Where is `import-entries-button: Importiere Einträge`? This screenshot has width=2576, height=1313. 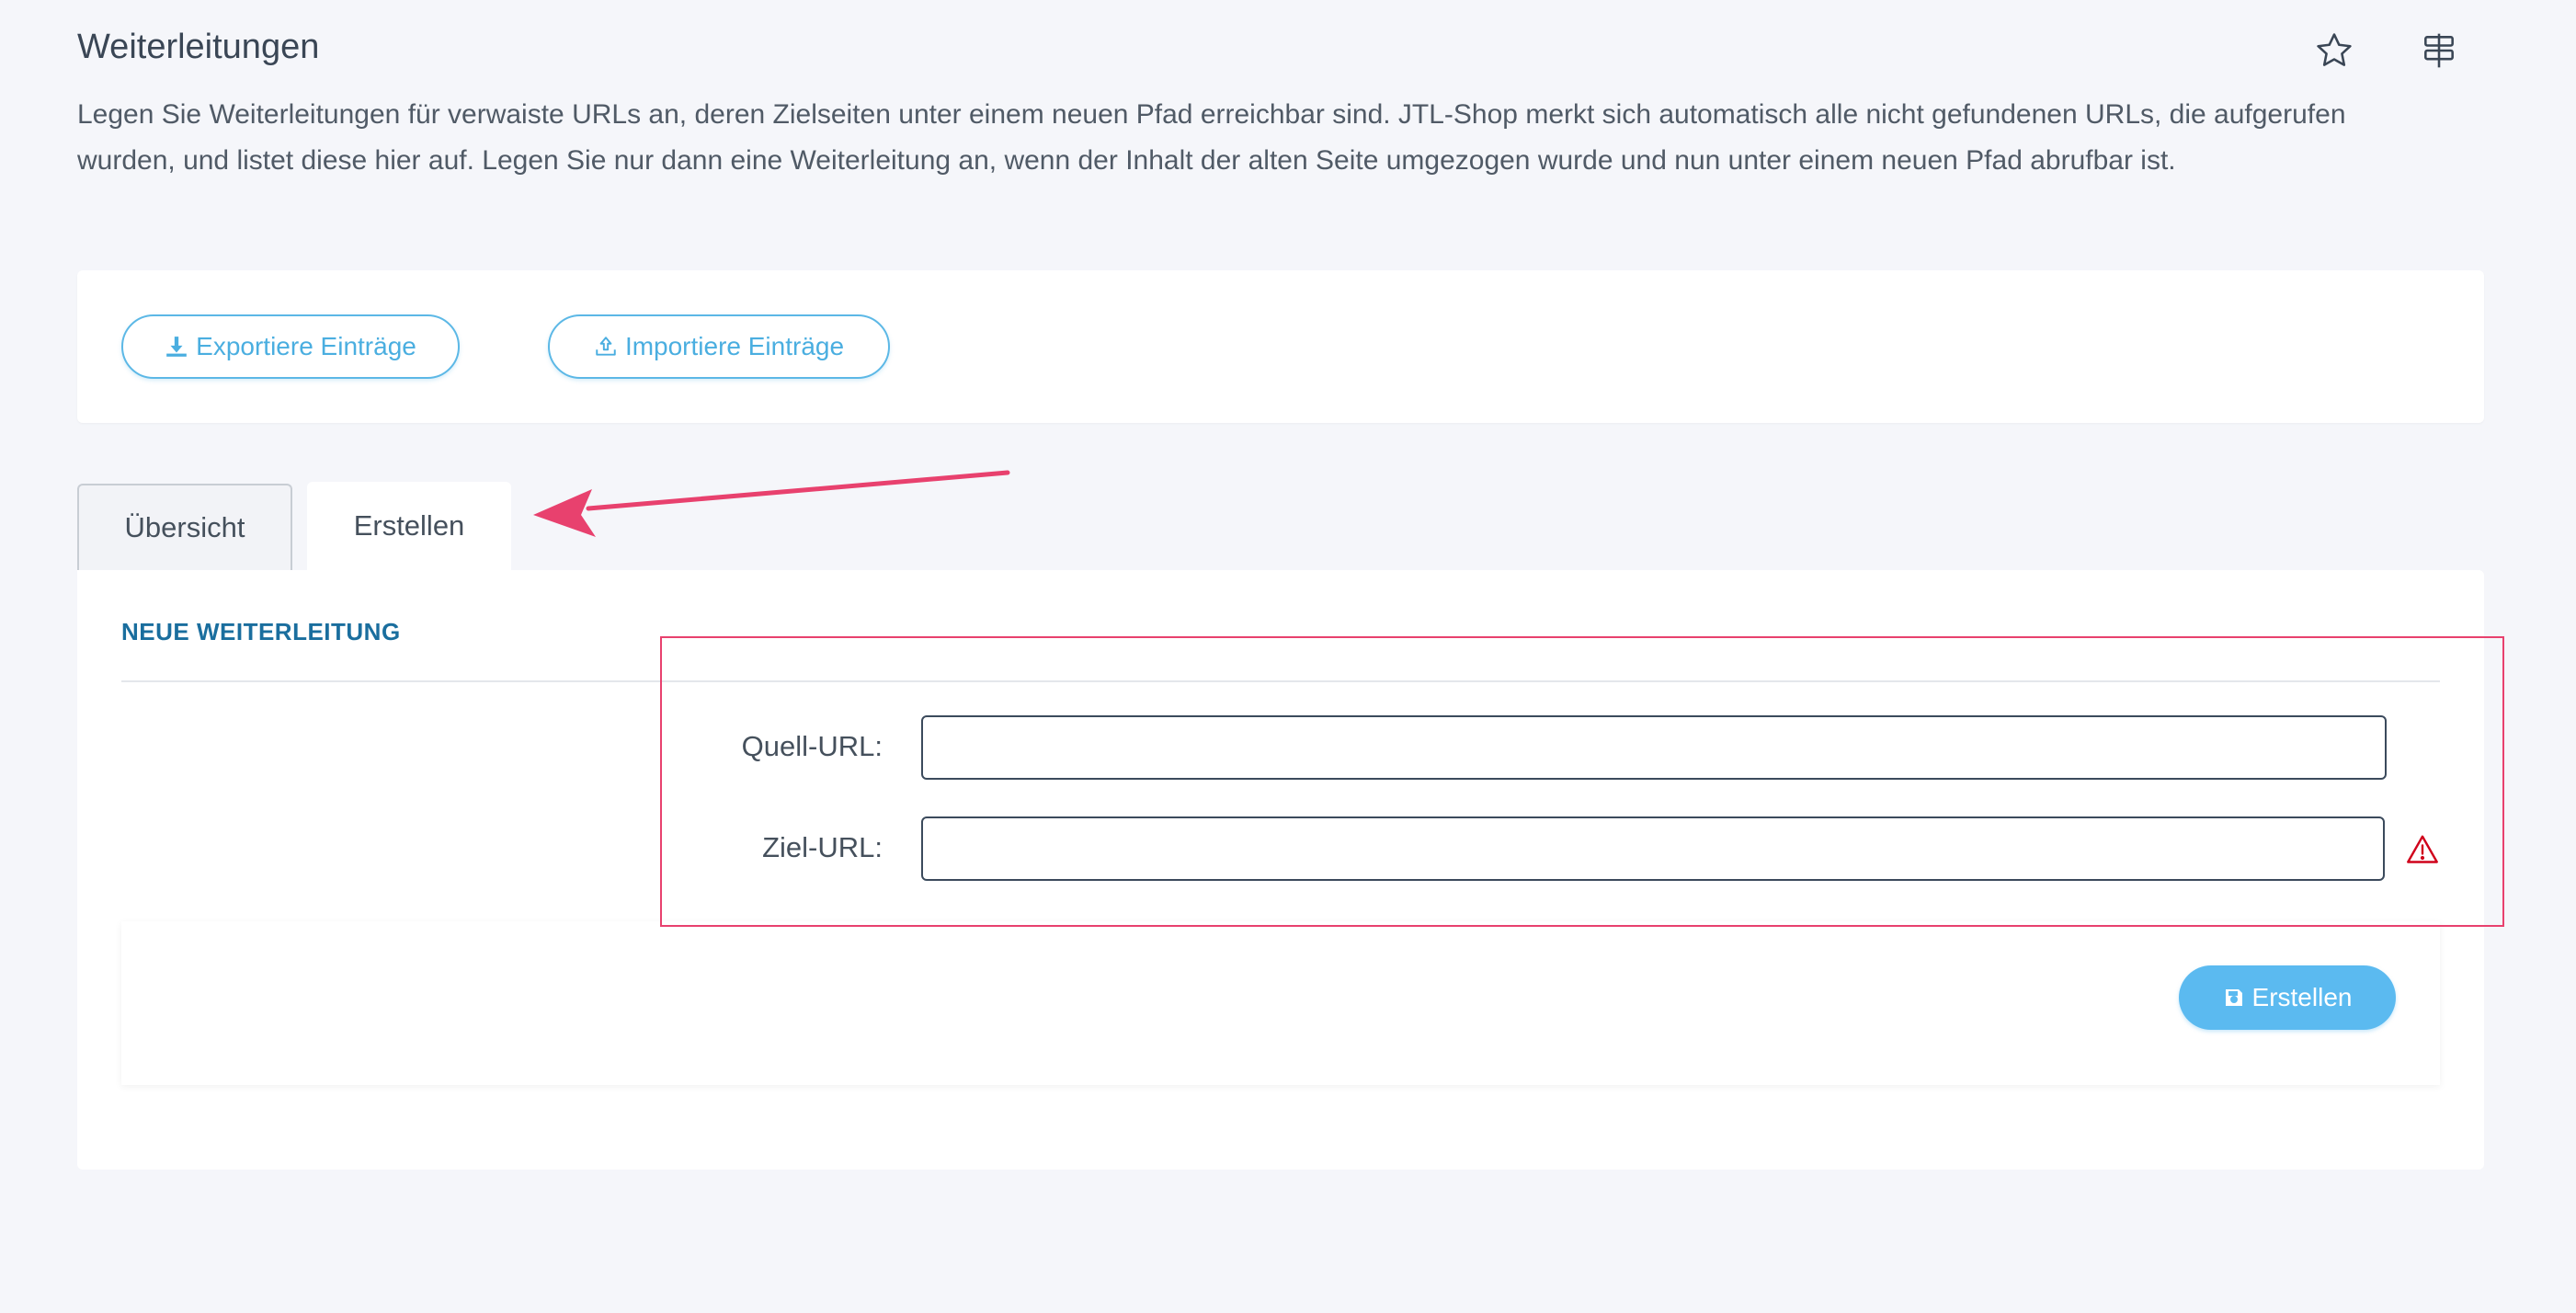
import-entries-button: Importiere Einträge is located at coordinates (719, 346).